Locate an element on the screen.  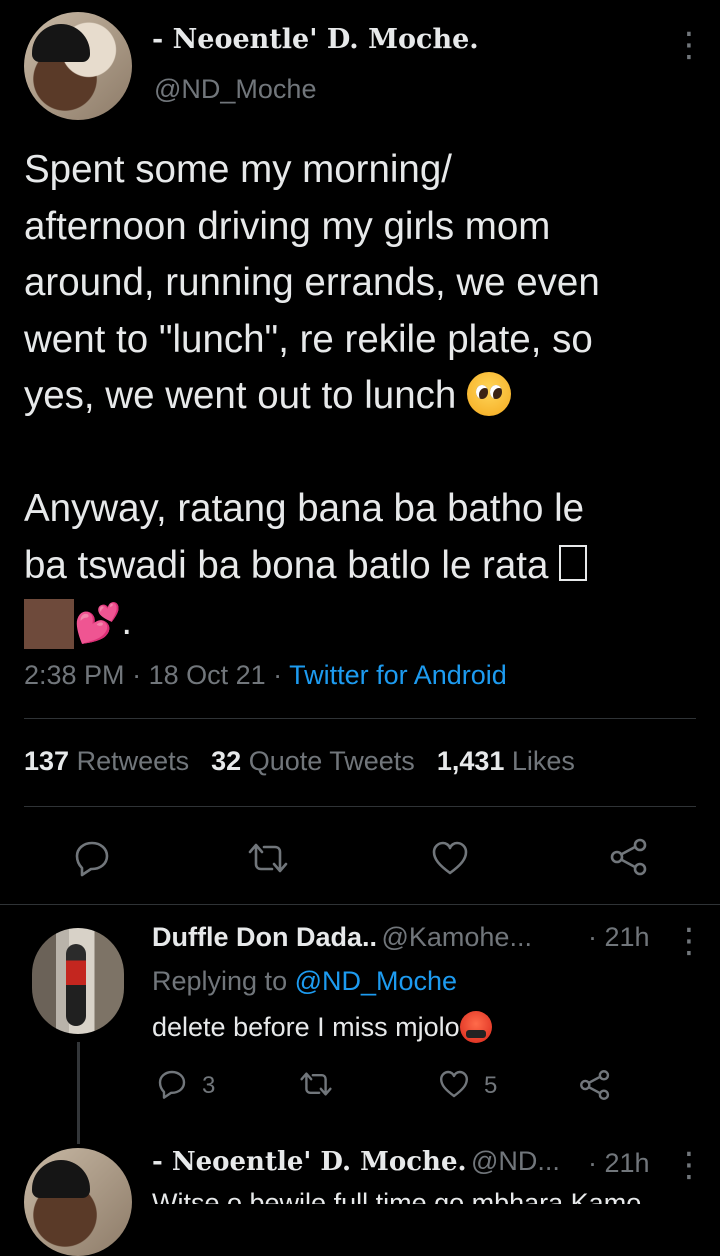
quote-tweets-stat: 32 Quote Tweets is located at coordinates (313, 761).